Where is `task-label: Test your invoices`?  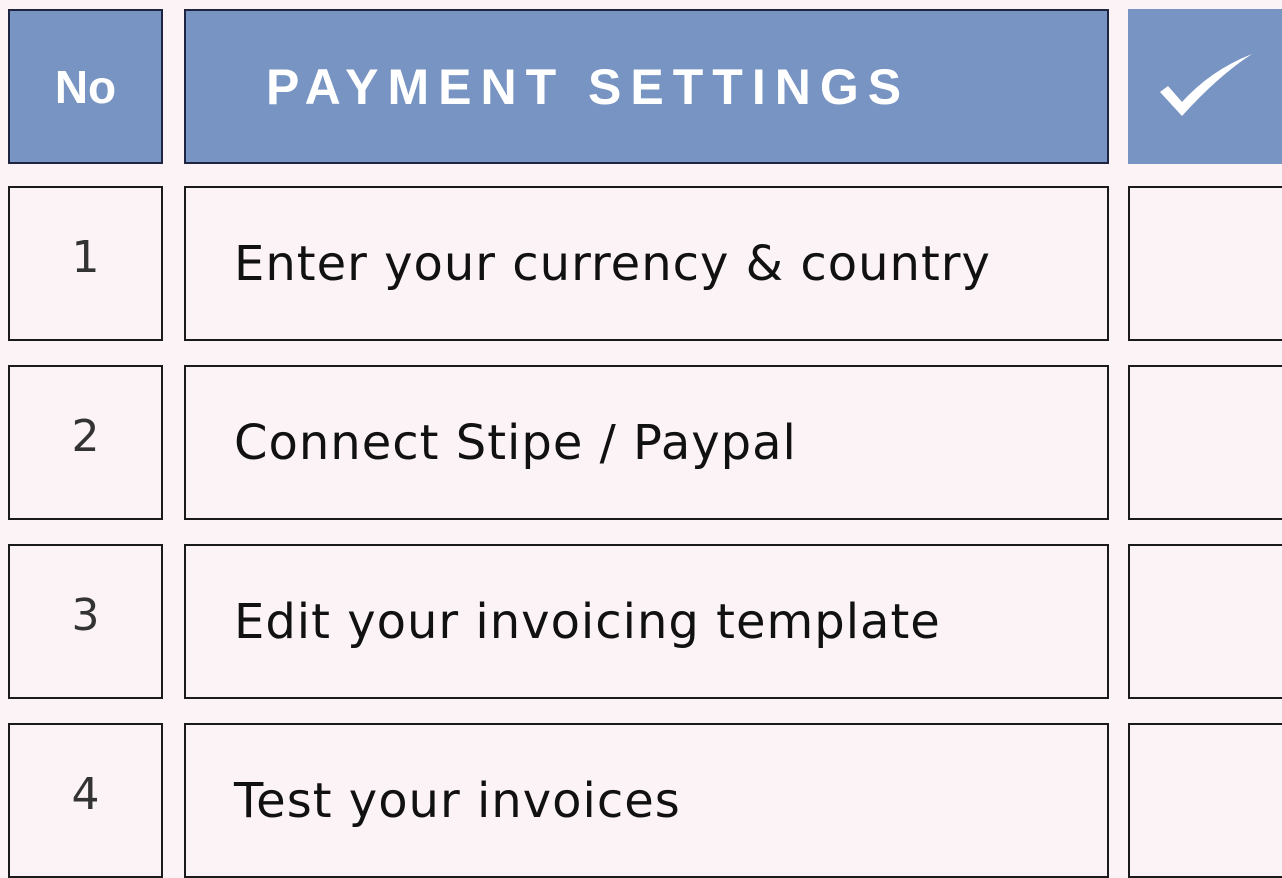 task-label: Test your invoices is located at coordinates (646, 800).